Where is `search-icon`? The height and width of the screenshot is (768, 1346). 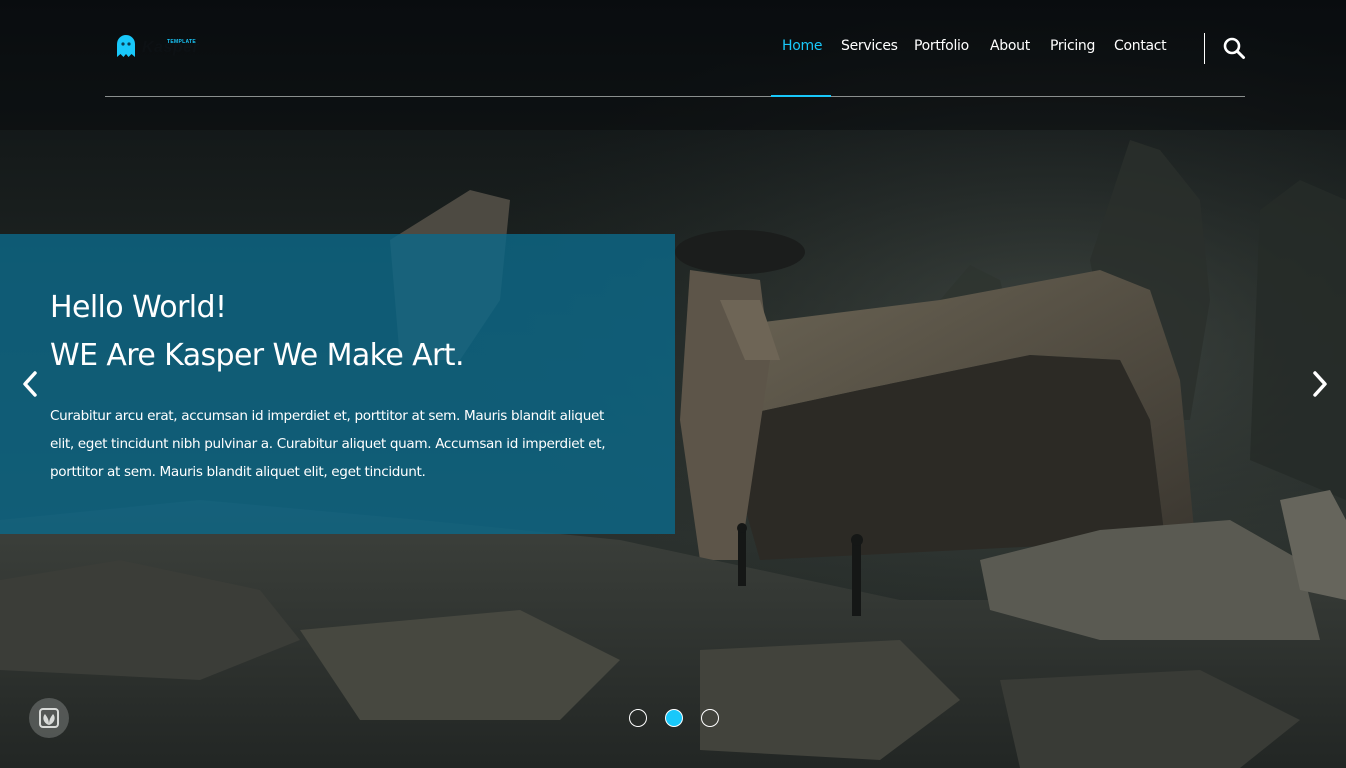 search-icon is located at coordinates (1234, 48).